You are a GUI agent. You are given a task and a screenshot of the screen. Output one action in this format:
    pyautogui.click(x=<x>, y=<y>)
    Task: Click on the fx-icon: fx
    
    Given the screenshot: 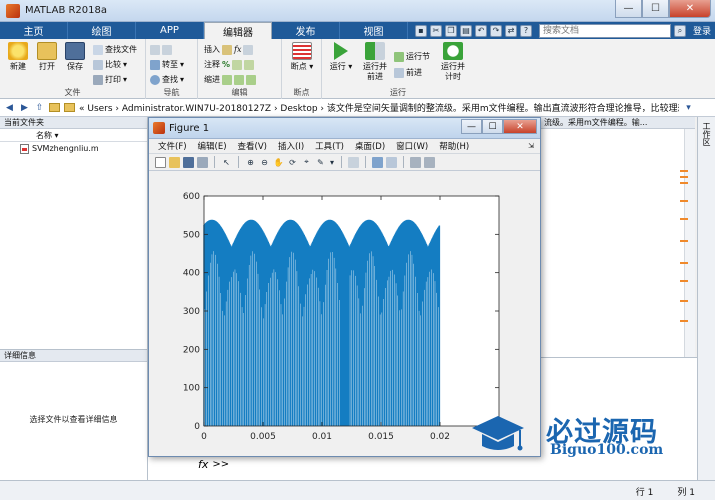 What is the action you would take?
    pyautogui.click(x=203, y=464)
    